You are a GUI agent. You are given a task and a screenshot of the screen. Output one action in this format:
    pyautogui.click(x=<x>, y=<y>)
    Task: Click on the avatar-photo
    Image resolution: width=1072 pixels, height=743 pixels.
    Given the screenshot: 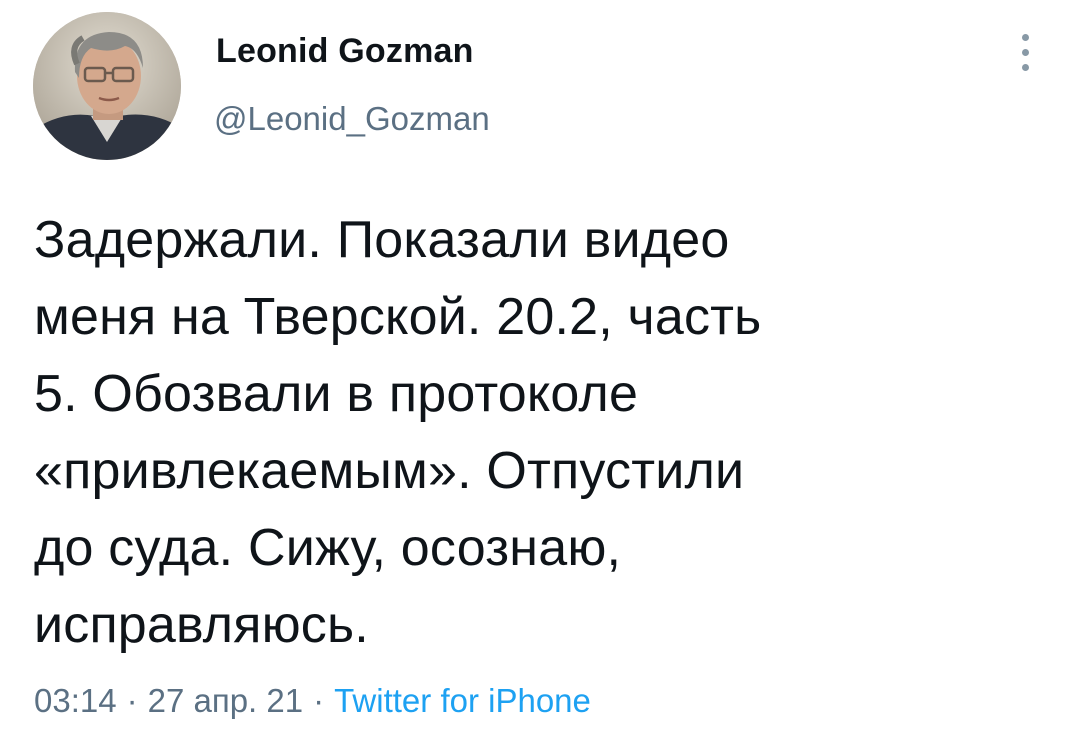 What is the action you would take?
    pyautogui.click(x=107, y=86)
    